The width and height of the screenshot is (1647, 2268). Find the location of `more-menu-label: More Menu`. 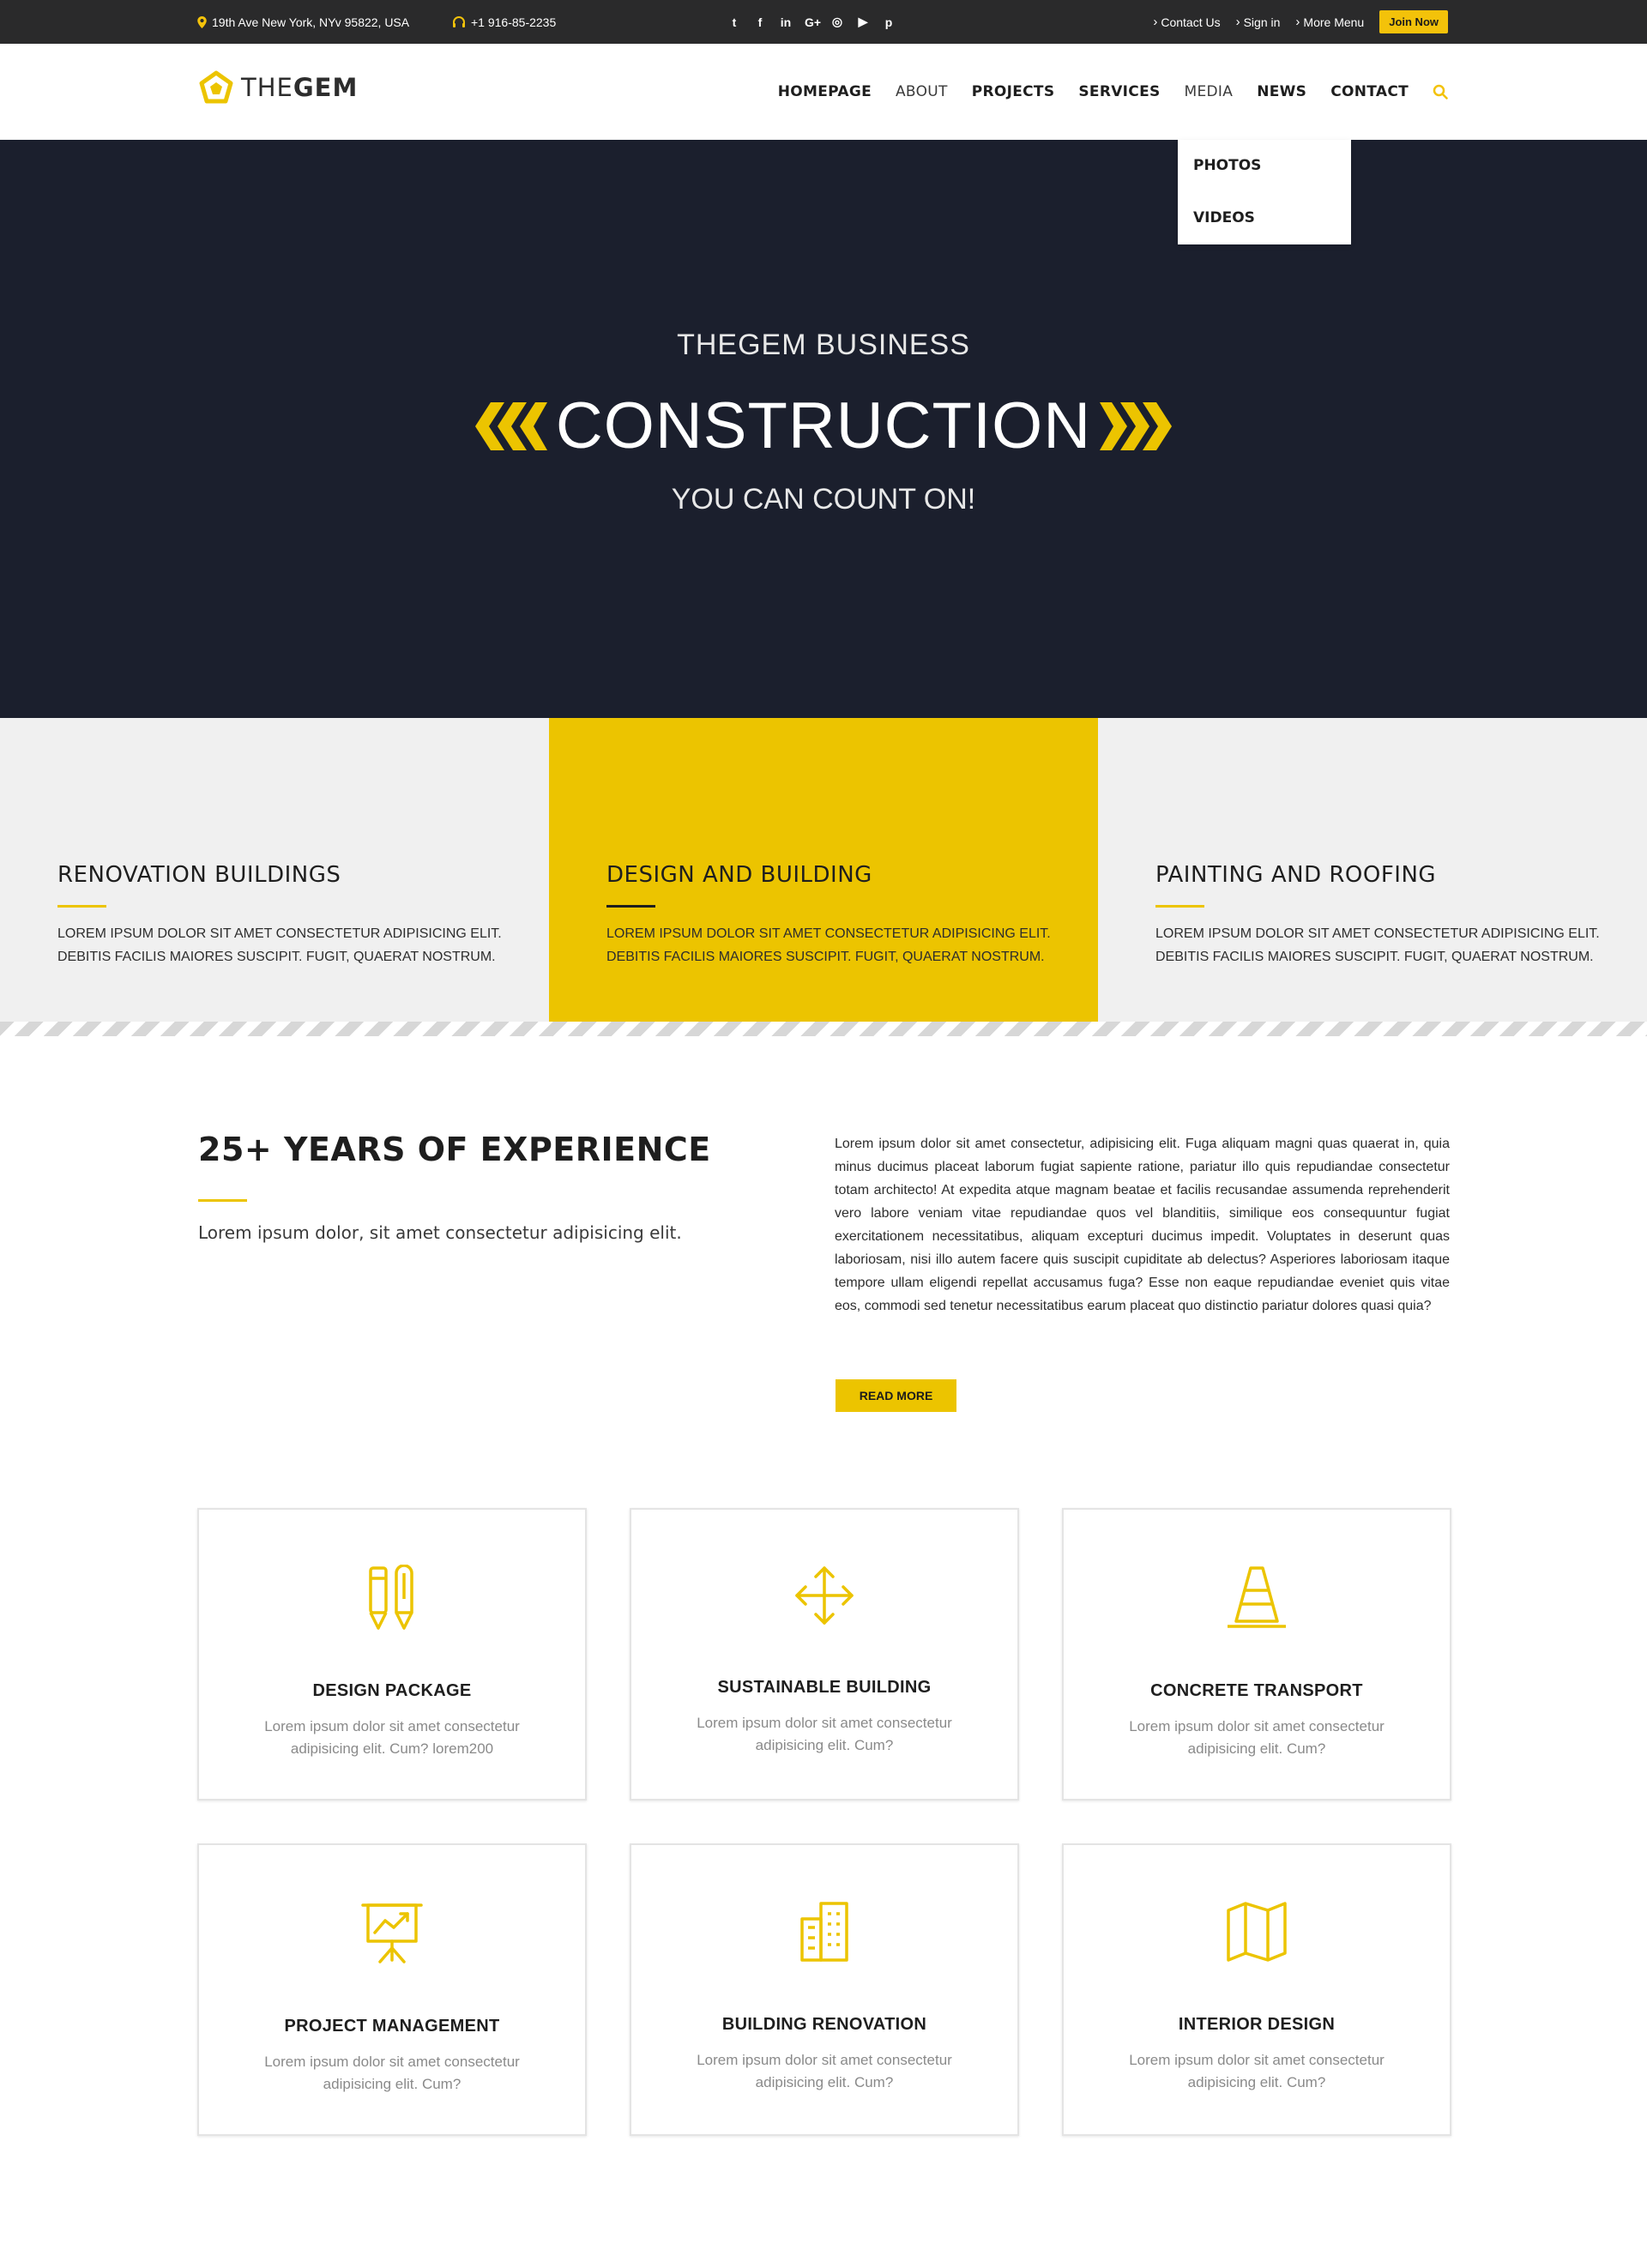

more-menu-label: More Menu is located at coordinates (1334, 22).